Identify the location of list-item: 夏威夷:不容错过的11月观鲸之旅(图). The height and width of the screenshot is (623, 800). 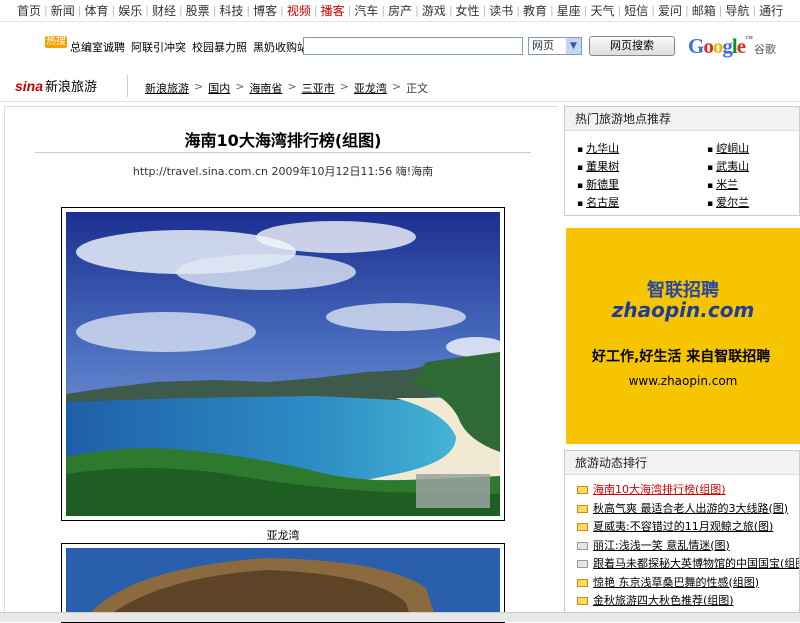
(688, 527).